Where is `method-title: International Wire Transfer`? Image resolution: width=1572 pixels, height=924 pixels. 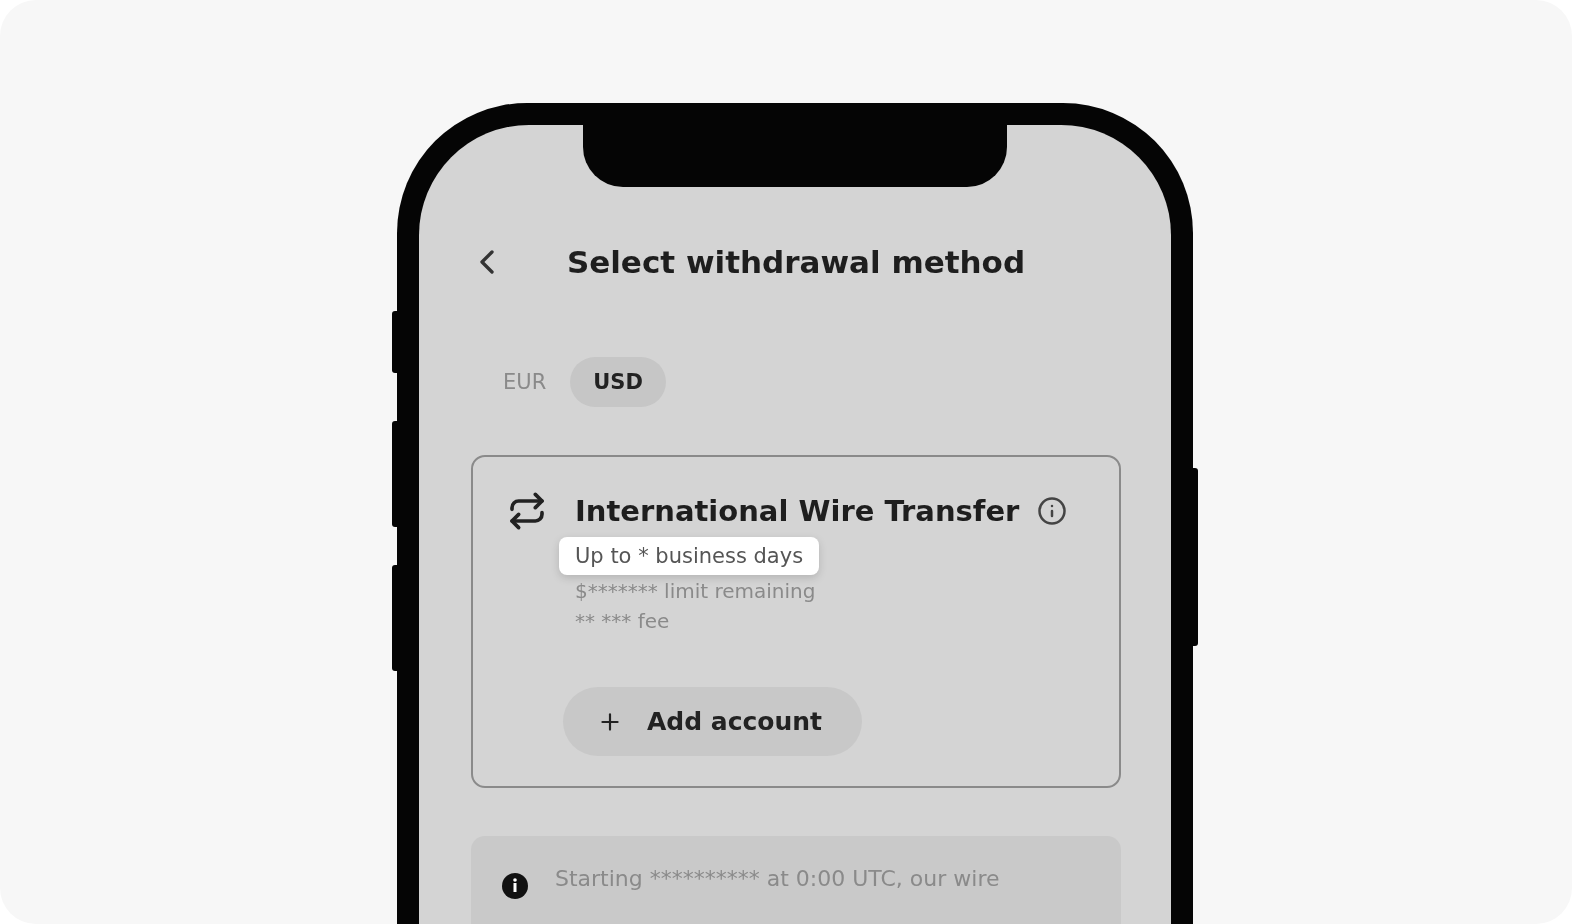
method-title: International Wire Transfer is located at coordinates (797, 511).